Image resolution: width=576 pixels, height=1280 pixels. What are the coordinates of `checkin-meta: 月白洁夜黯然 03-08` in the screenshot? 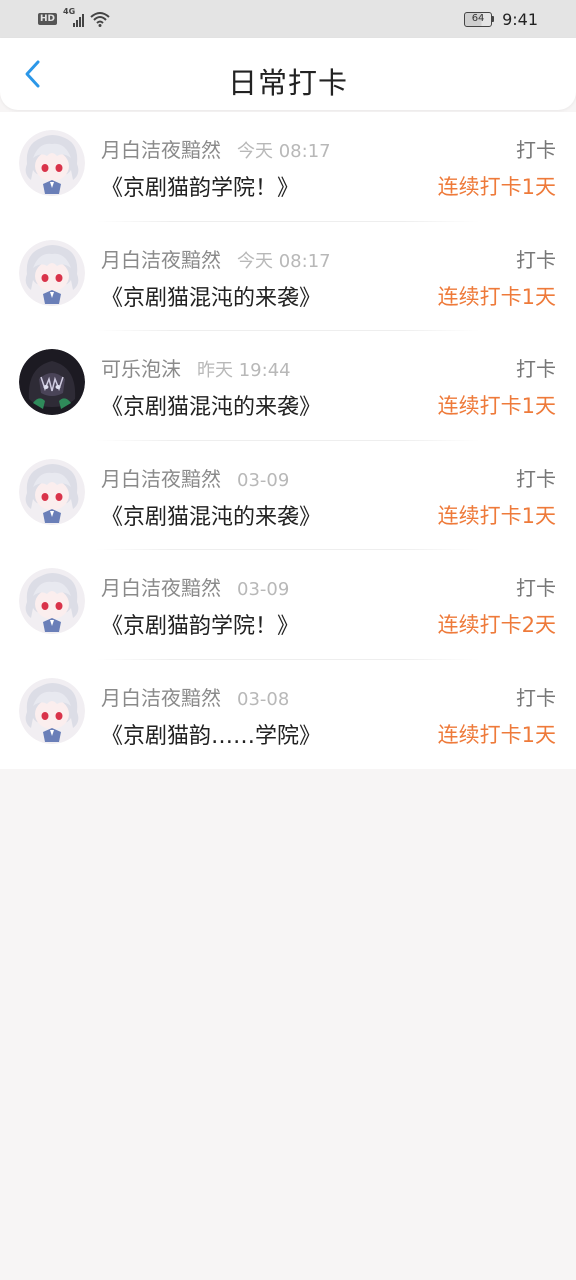 It's located at (195, 696).